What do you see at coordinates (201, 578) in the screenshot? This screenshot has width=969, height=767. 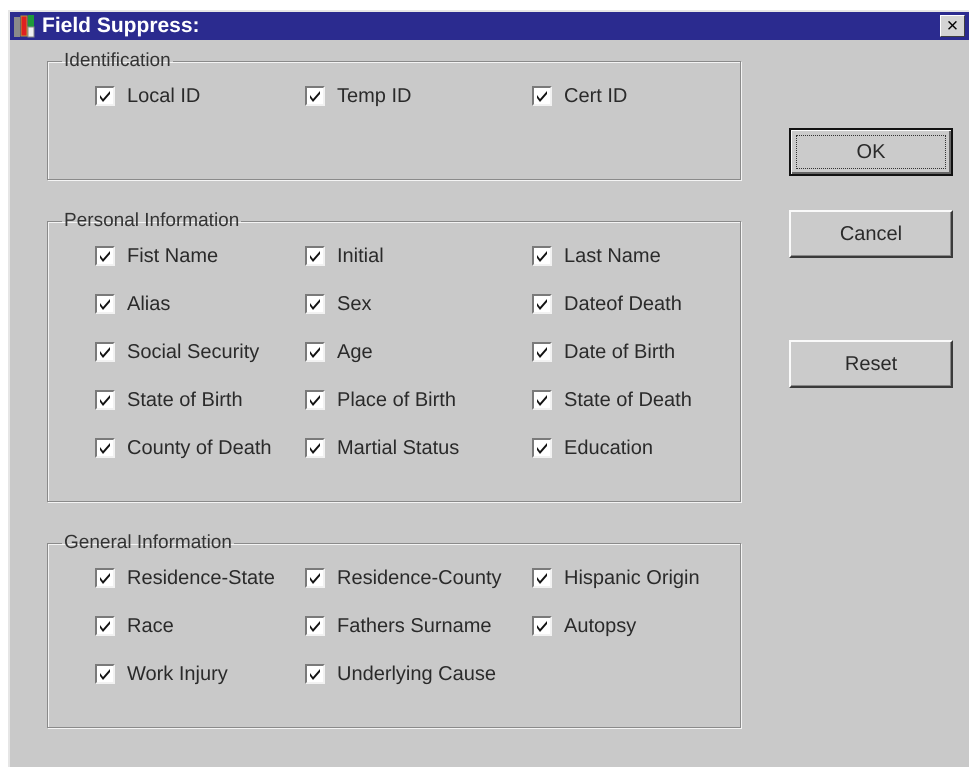 I see `checkbox-label: Residence-State` at bounding box center [201, 578].